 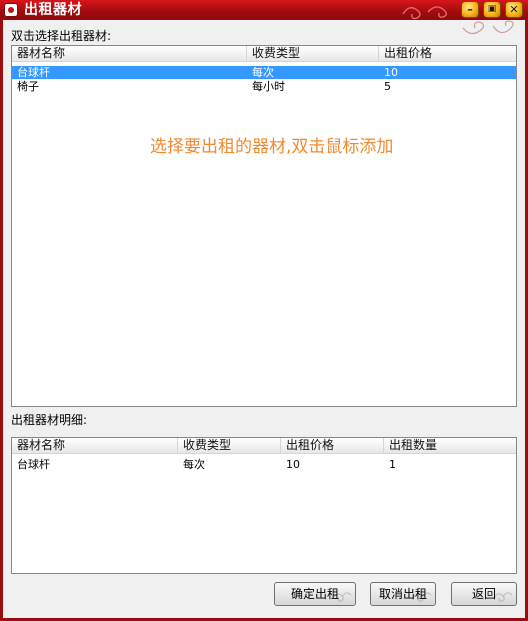 I want to click on close-icon: ✕, so click(x=514, y=9).